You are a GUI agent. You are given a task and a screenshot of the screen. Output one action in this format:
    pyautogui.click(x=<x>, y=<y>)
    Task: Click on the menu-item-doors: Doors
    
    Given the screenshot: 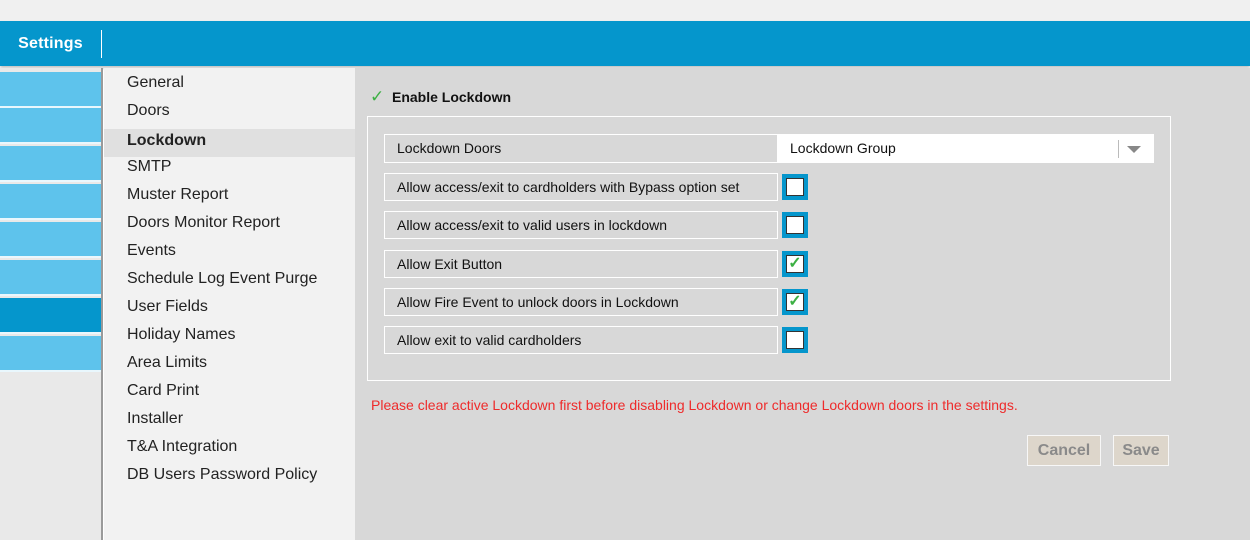 What is the action you would take?
    pyautogui.click(x=229, y=115)
    